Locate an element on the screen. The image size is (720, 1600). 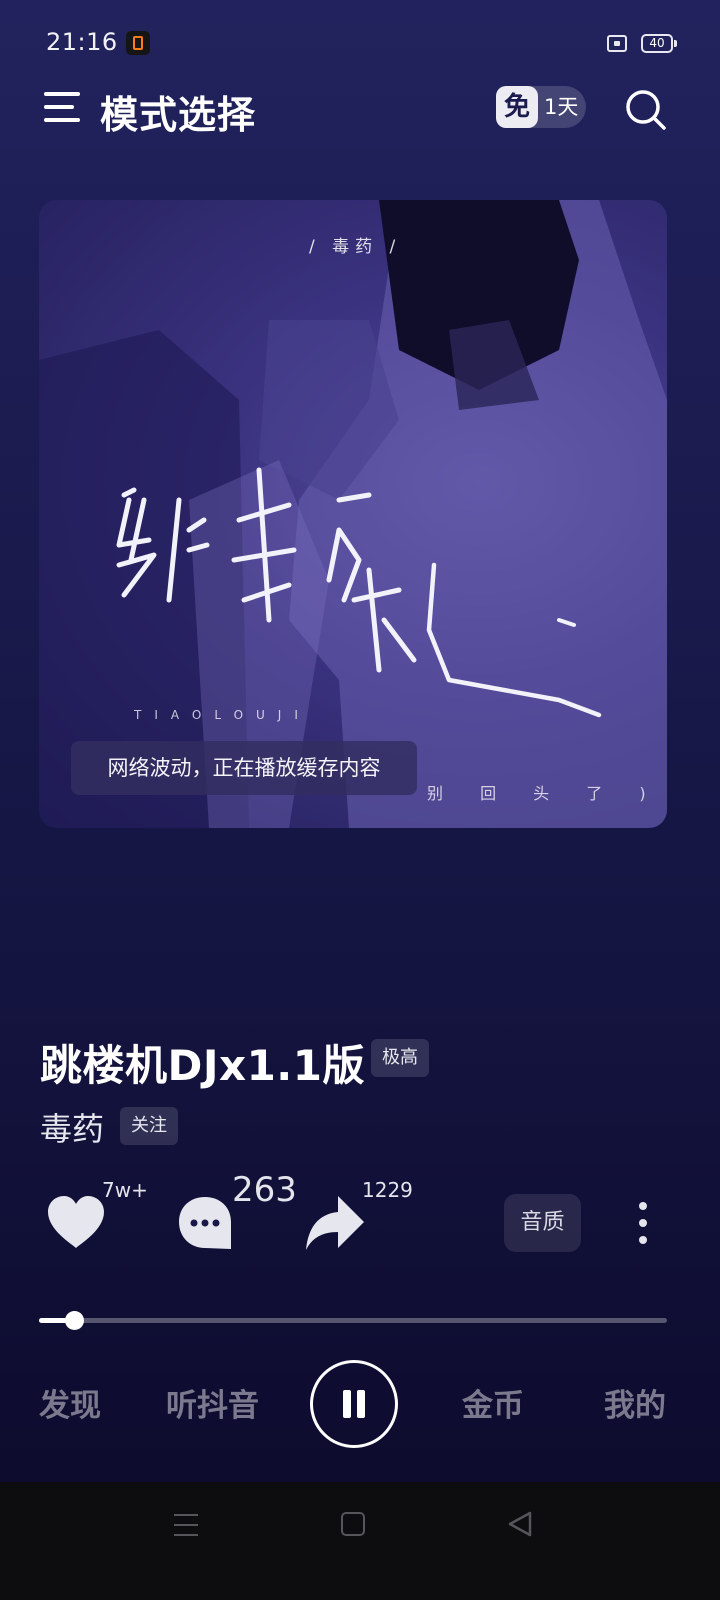
search-icon is located at coordinates (646, 110).